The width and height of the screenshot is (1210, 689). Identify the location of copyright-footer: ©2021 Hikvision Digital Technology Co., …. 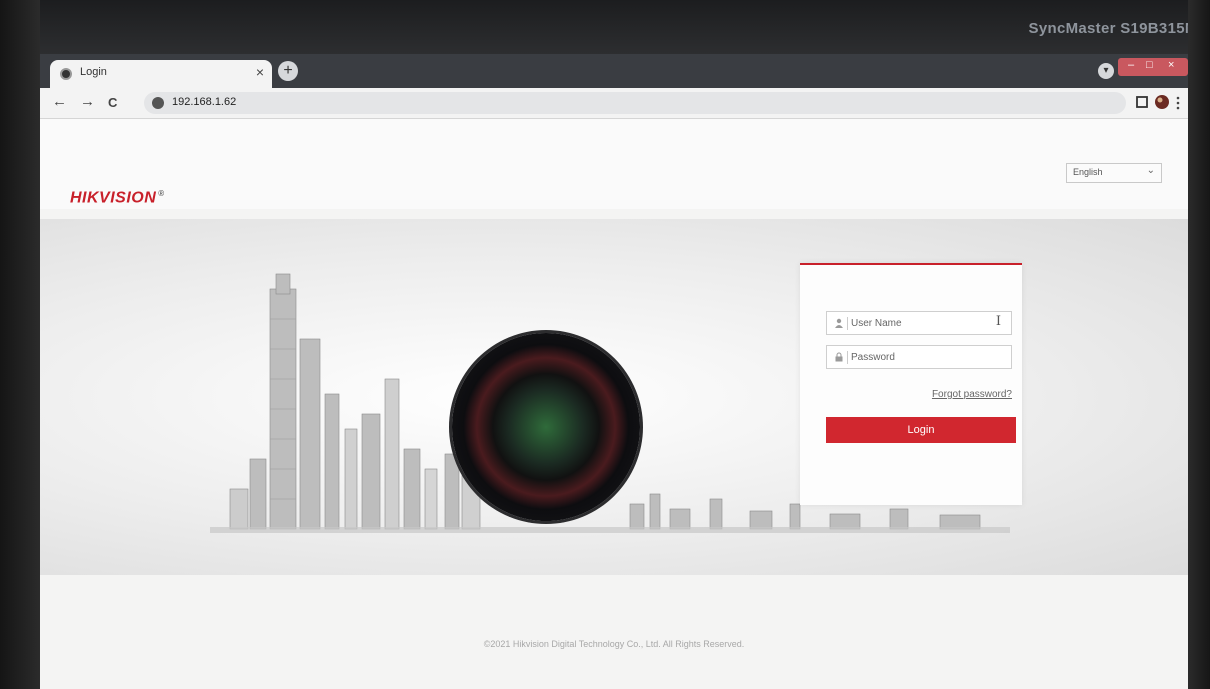
(614, 644).